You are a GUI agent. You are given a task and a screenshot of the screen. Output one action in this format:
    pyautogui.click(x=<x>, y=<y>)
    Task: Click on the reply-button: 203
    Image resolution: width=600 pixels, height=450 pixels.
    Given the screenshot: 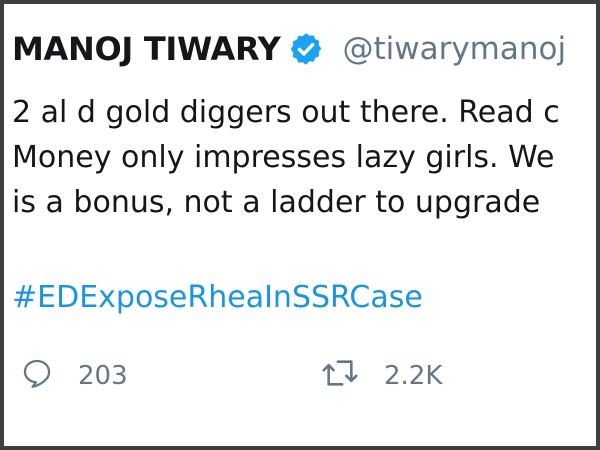 What is the action you would take?
    pyautogui.click(x=170, y=375)
    